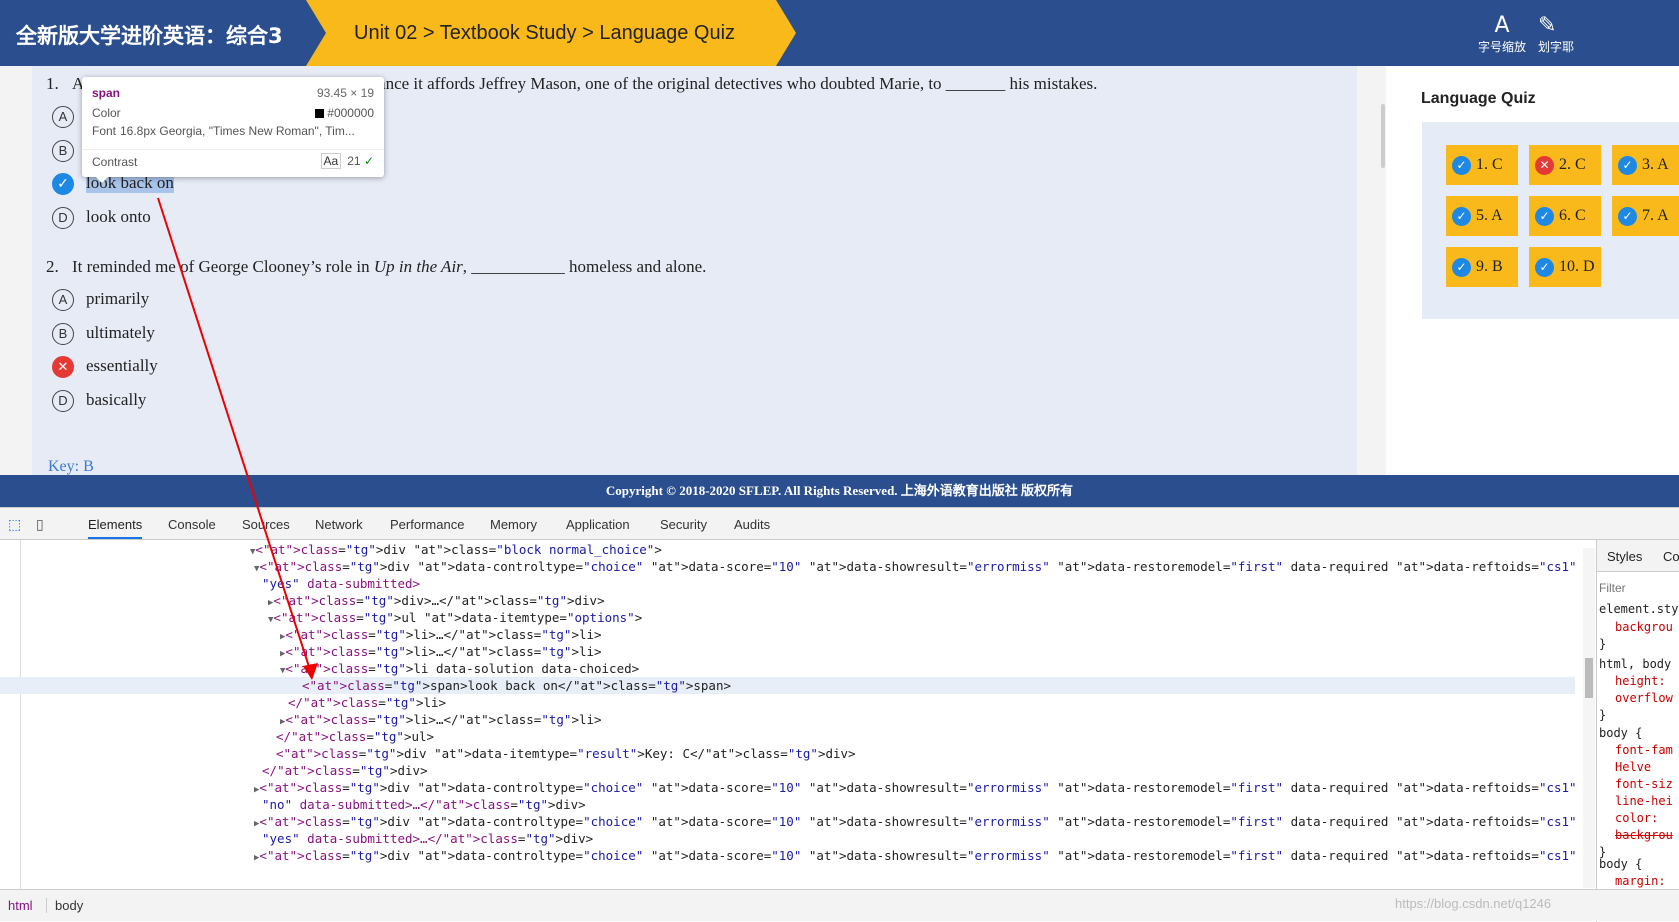  I want to click on quiz-nav-item: ✕ 2. C, so click(1565, 165).